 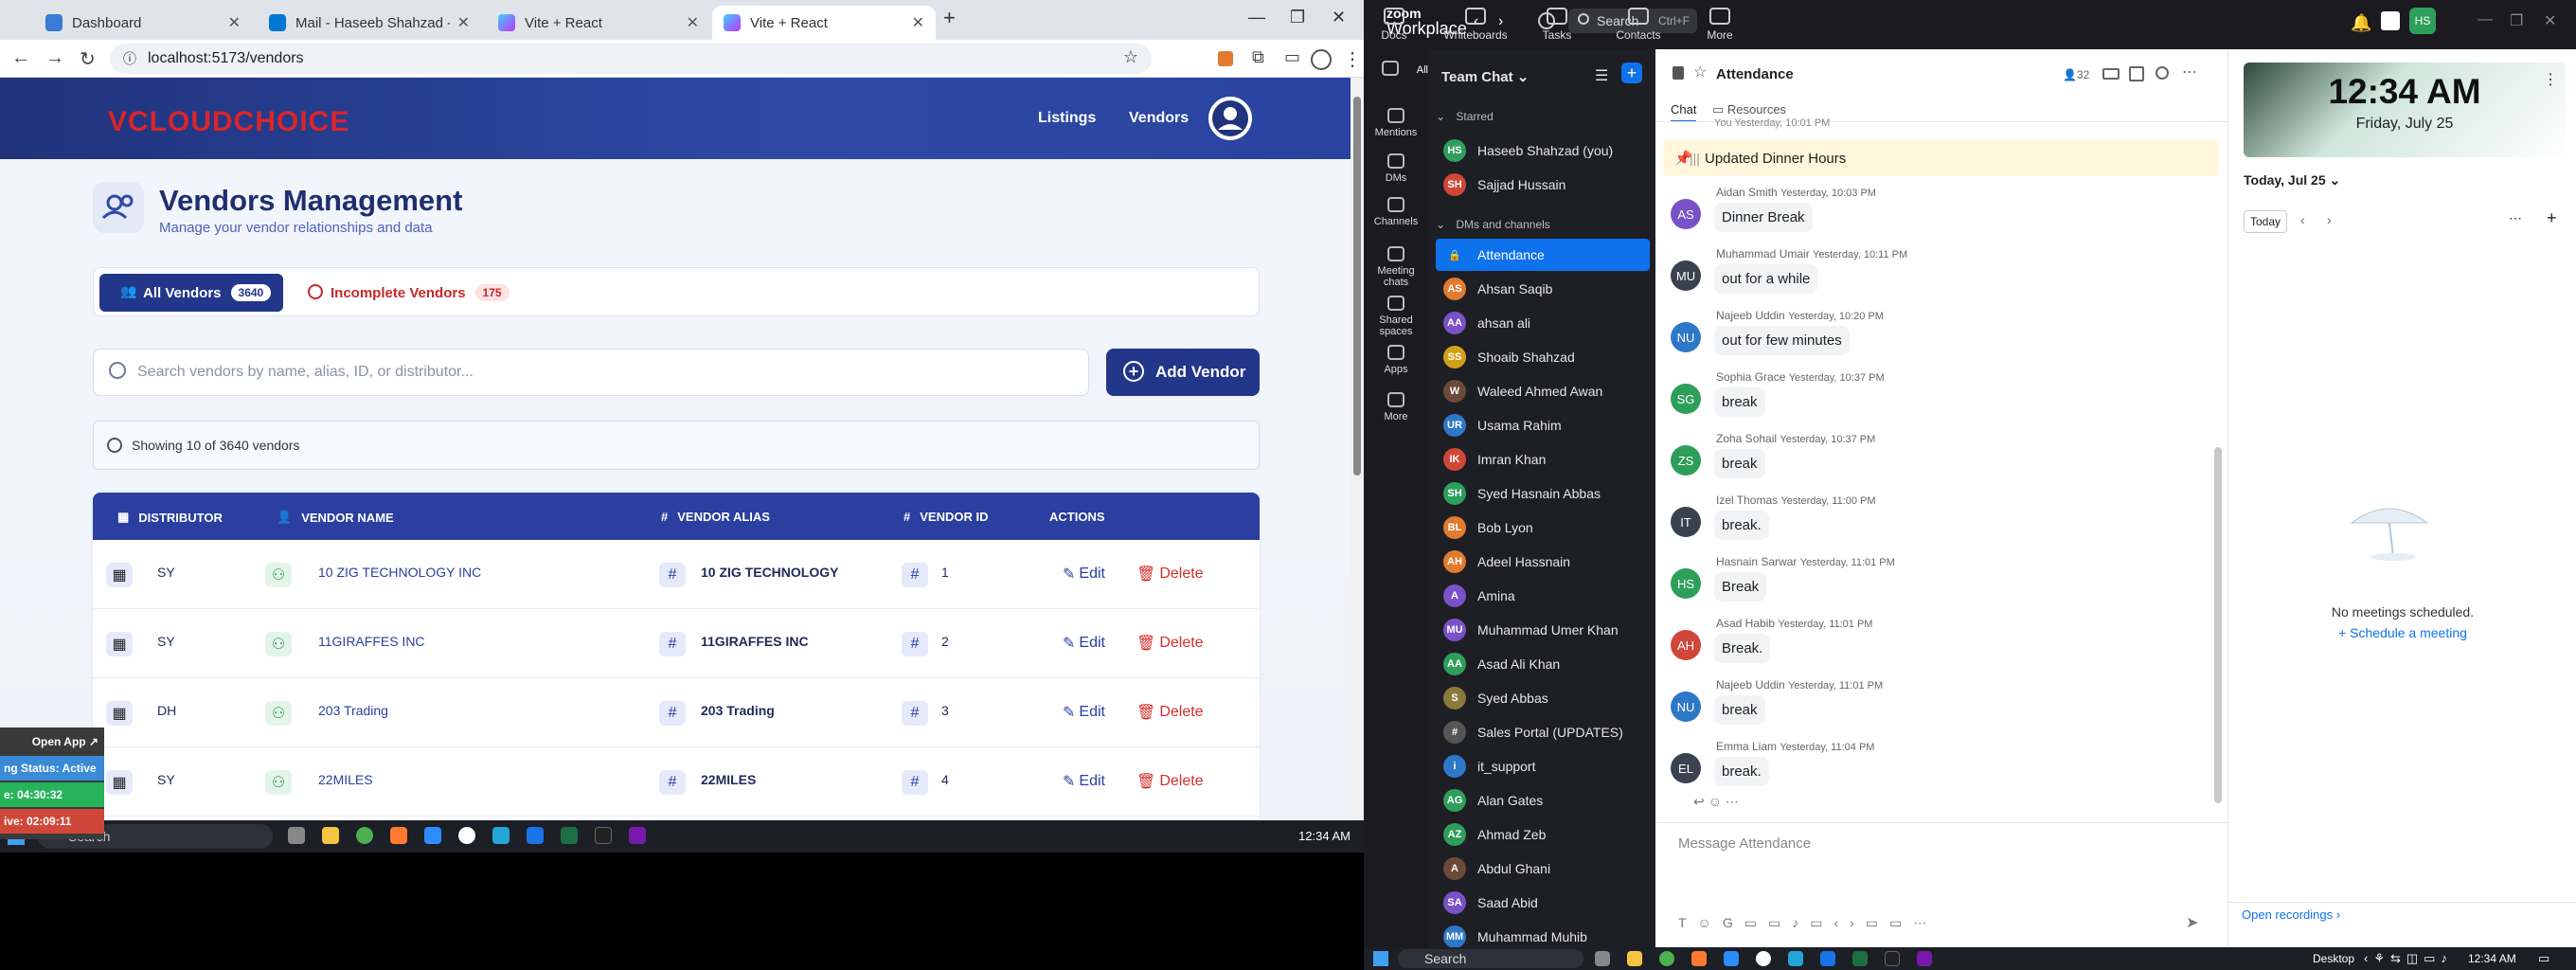 What do you see at coordinates (1292, 57) in the screenshot?
I see `sidepanel-icon: ▭` at bounding box center [1292, 57].